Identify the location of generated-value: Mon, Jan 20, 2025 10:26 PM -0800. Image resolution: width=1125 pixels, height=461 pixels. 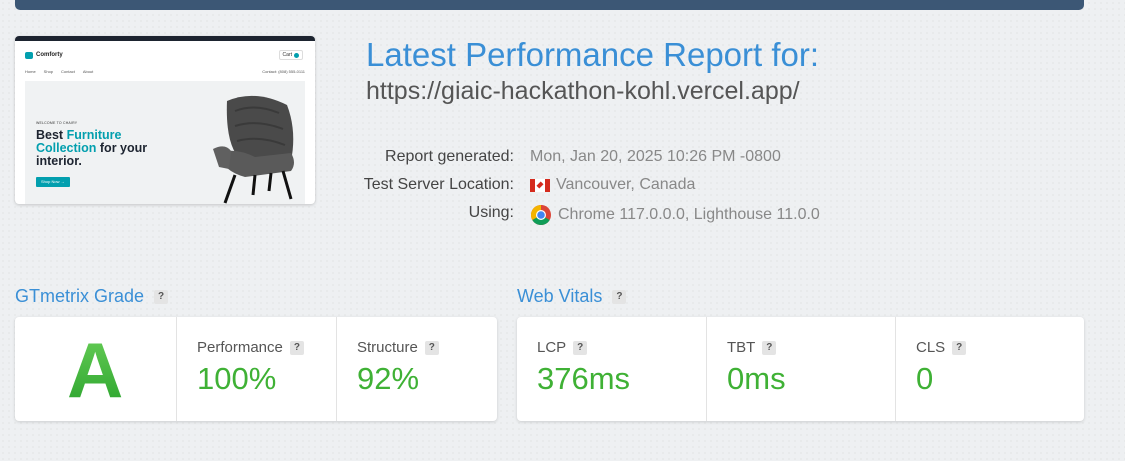
(655, 157).